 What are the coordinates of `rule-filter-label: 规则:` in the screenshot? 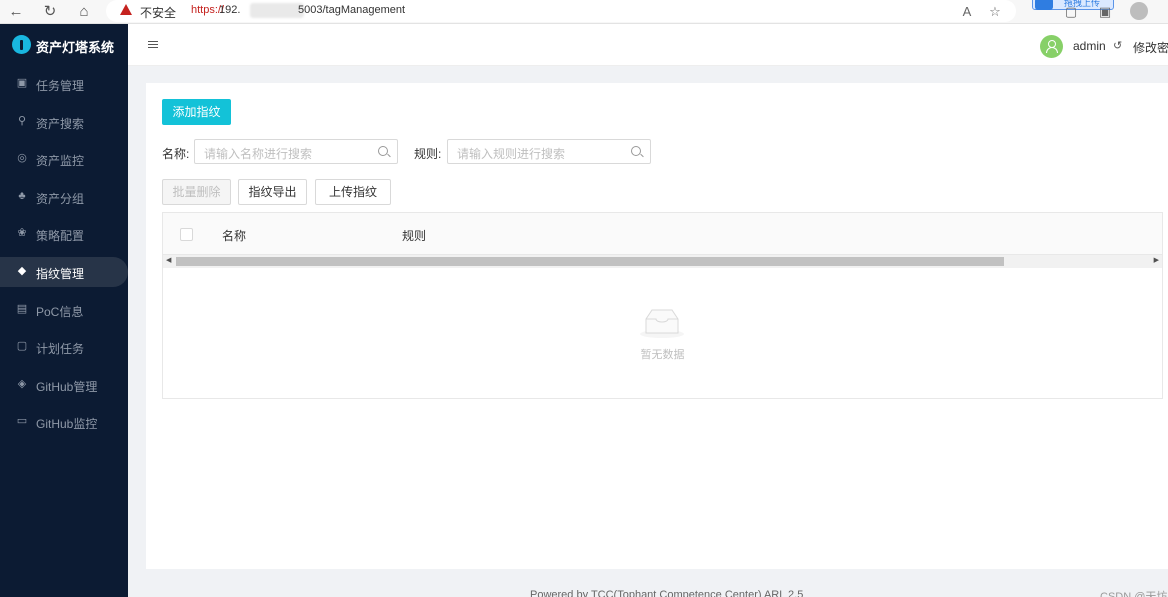 It's located at (428, 154).